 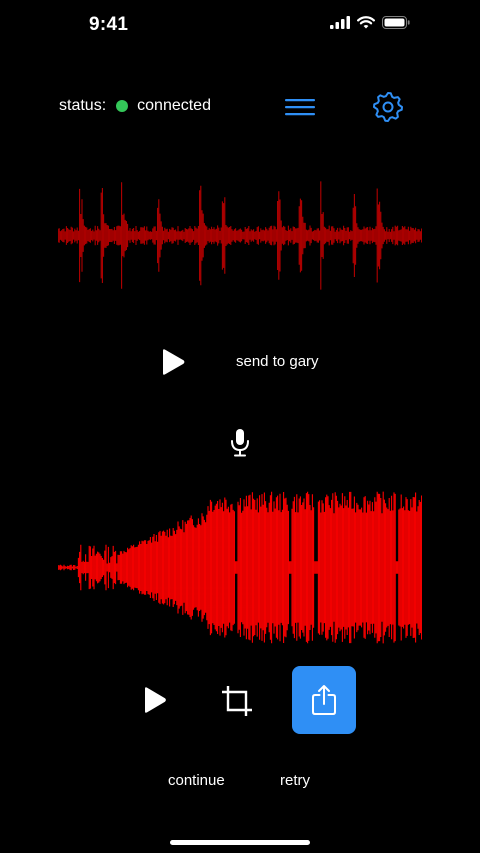 What do you see at coordinates (109, 24) in the screenshot?
I see `status-bar-time: 9:41` at bounding box center [109, 24].